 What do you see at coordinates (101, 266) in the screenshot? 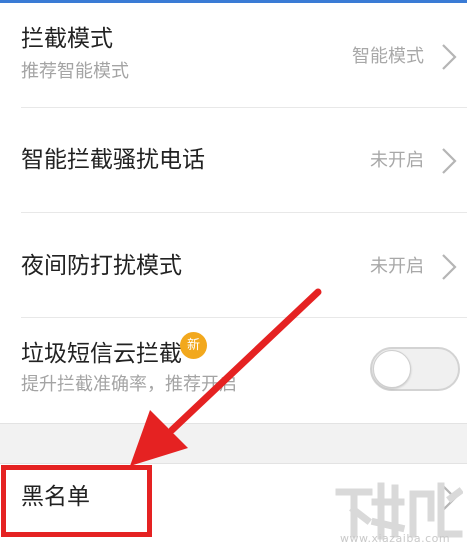
I see `row-title: 夜间防打扰模式` at bounding box center [101, 266].